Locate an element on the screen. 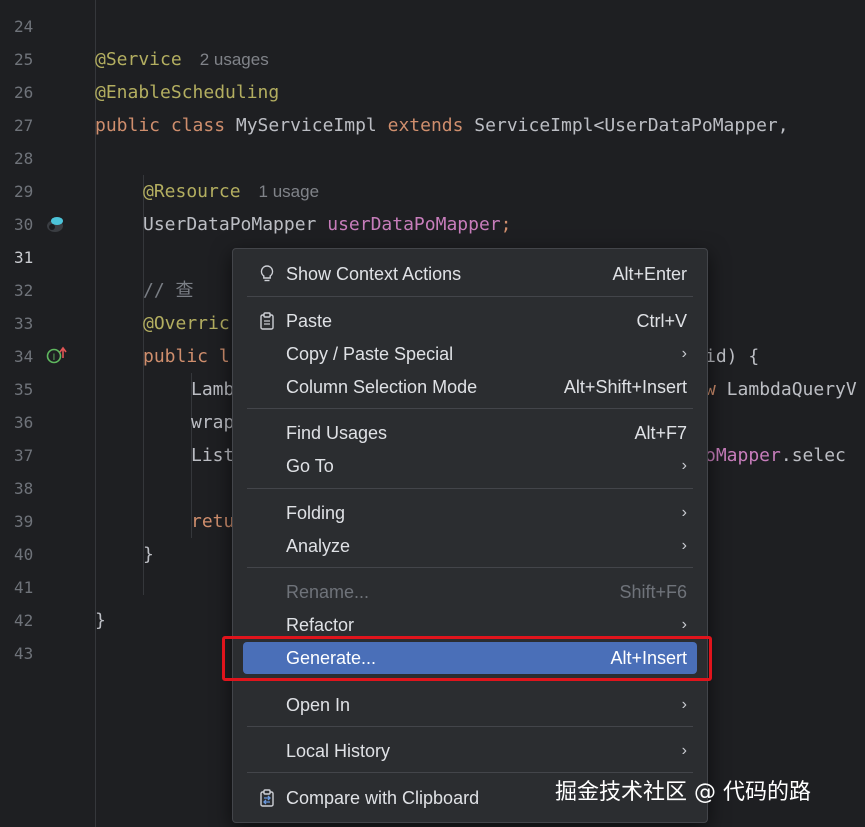 The width and height of the screenshot is (865, 827). code-line-34-tail: id) { is located at coordinates (732, 356).